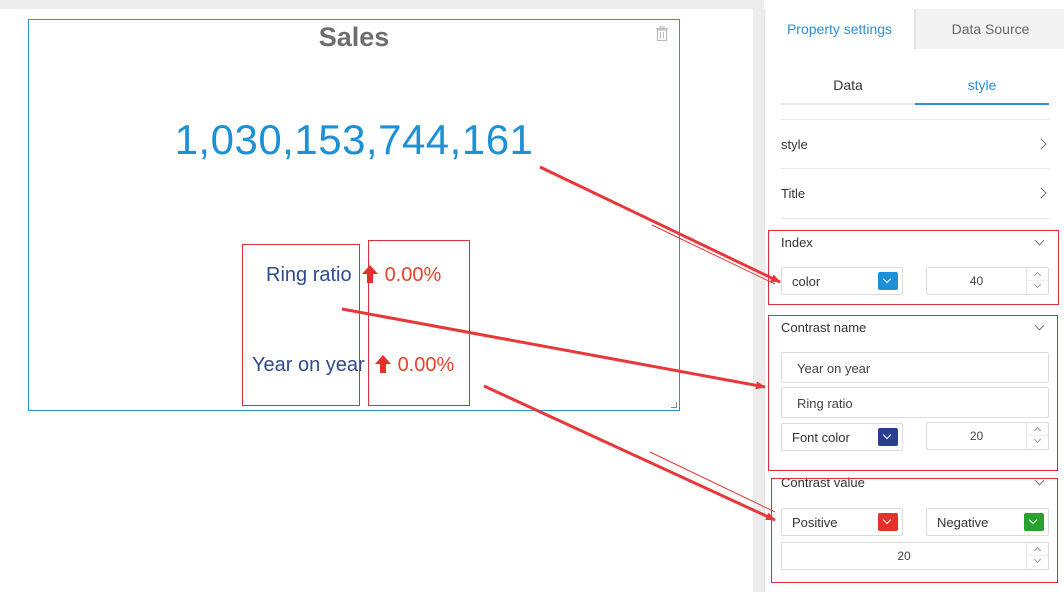  What do you see at coordinates (794, 144) in the screenshot?
I see `section-label: style` at bounding box center [794, 144].